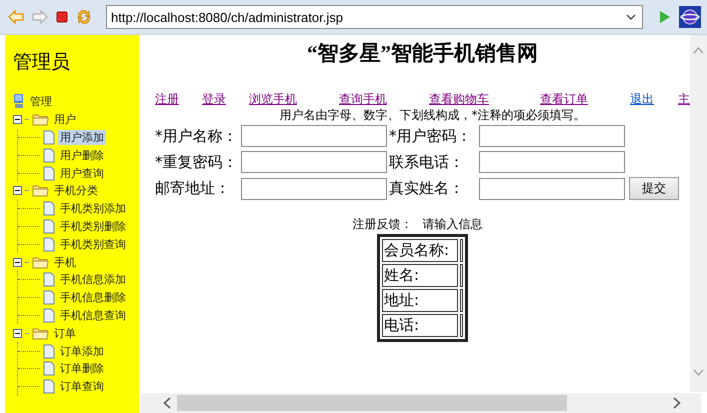 This screenshot has width=707, height=413. I want to click on scroll-right-icon, so click(677, 403).